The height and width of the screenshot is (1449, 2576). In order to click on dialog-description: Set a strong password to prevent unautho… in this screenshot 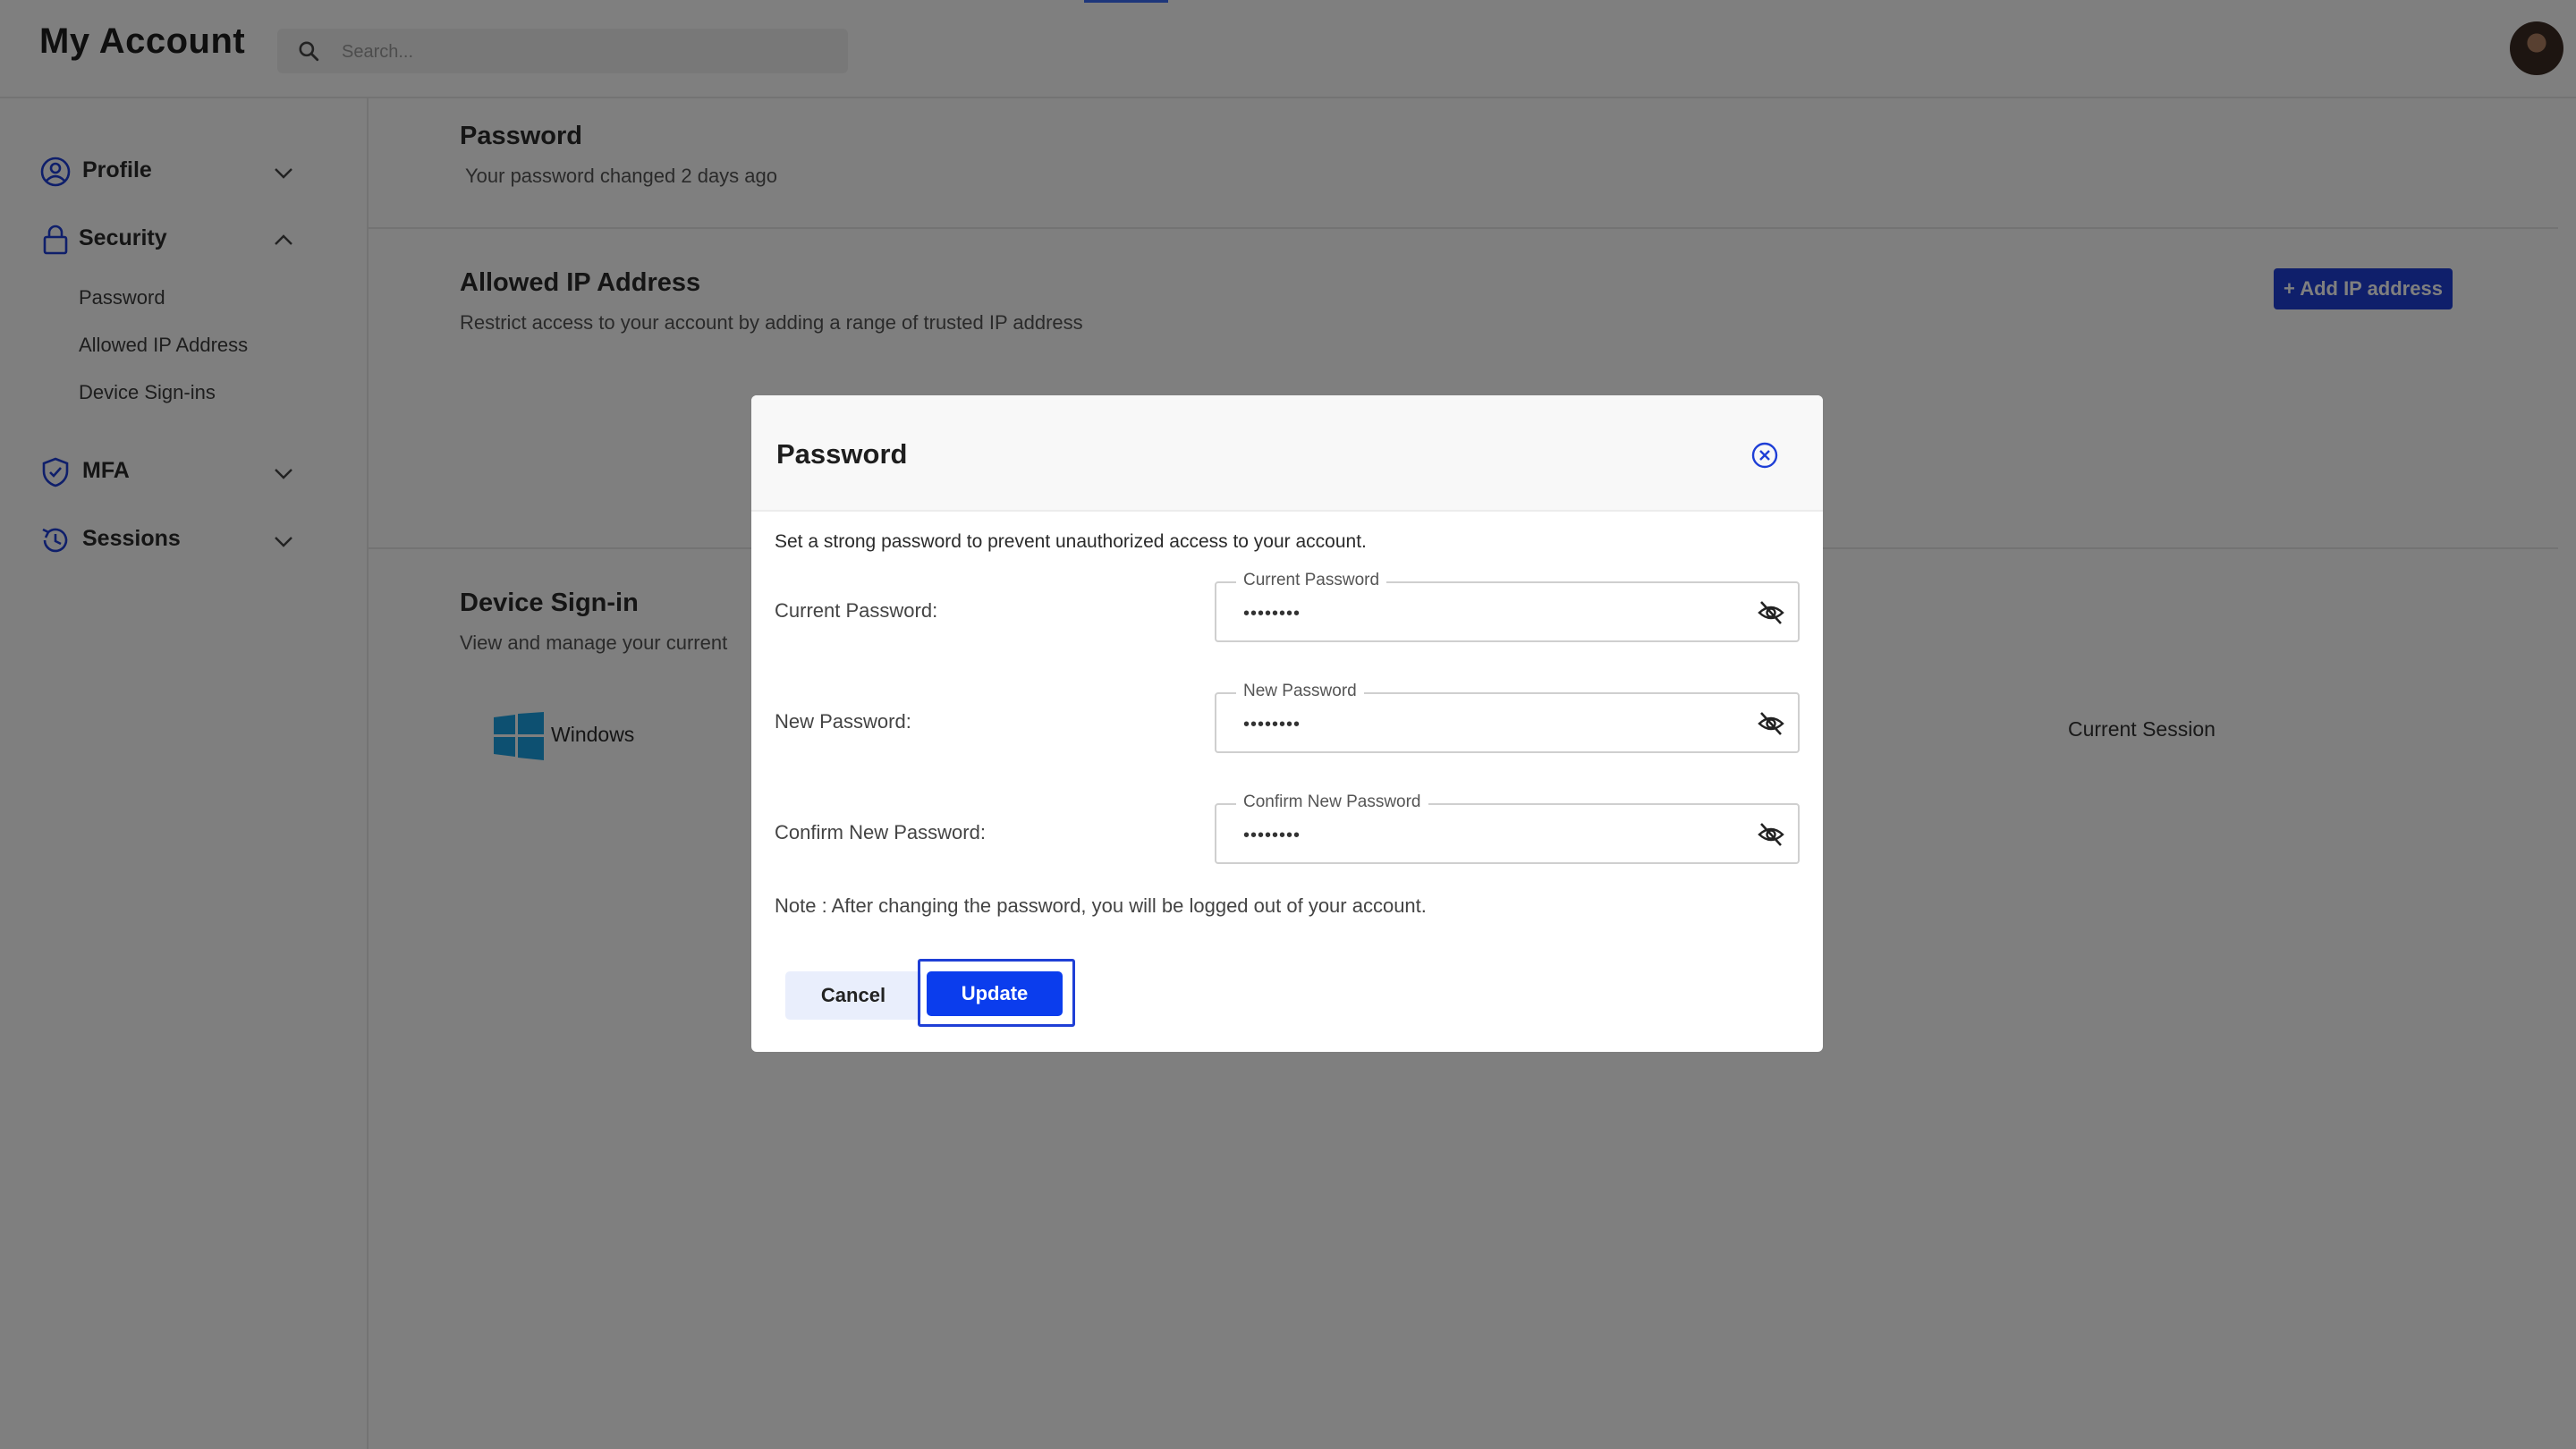, I will do `click(1071, 541)`.